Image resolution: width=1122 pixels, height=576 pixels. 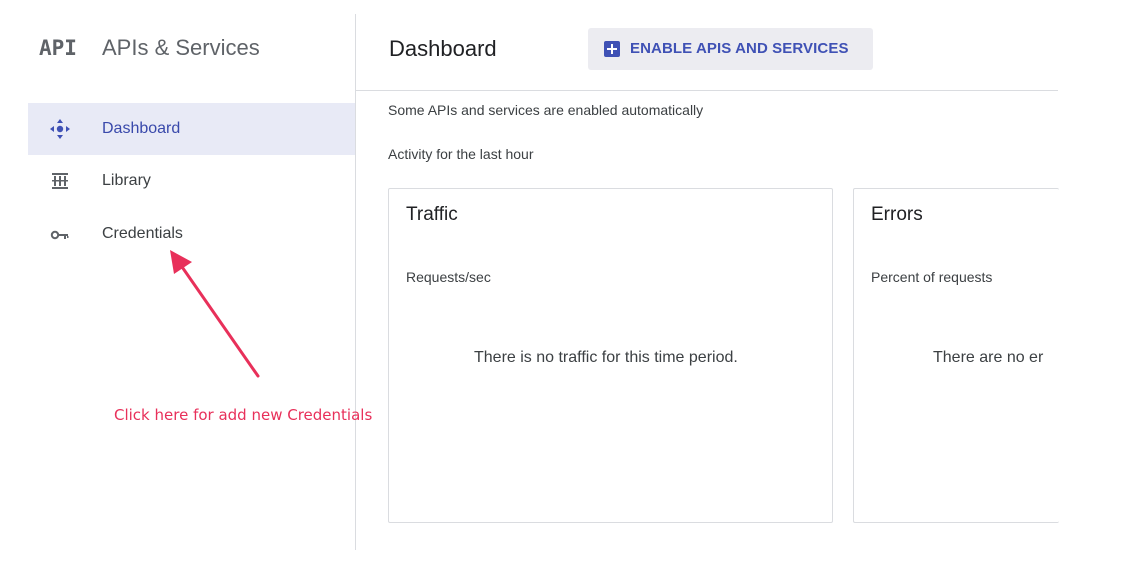 I want to click on dashboard-icon, so click(x=60, y=129).